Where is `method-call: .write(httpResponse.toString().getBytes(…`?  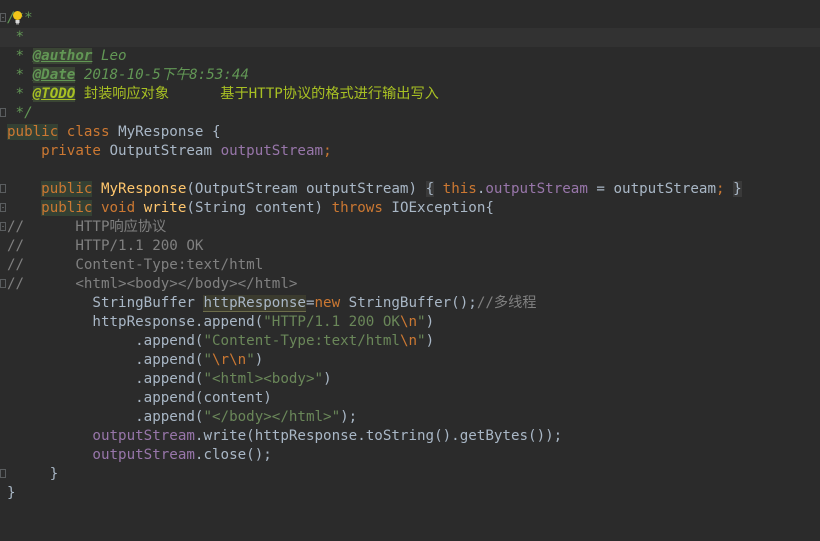
method-call: .write(httpResponse.toString().getBytes(… is located at coordinates (378, 436).